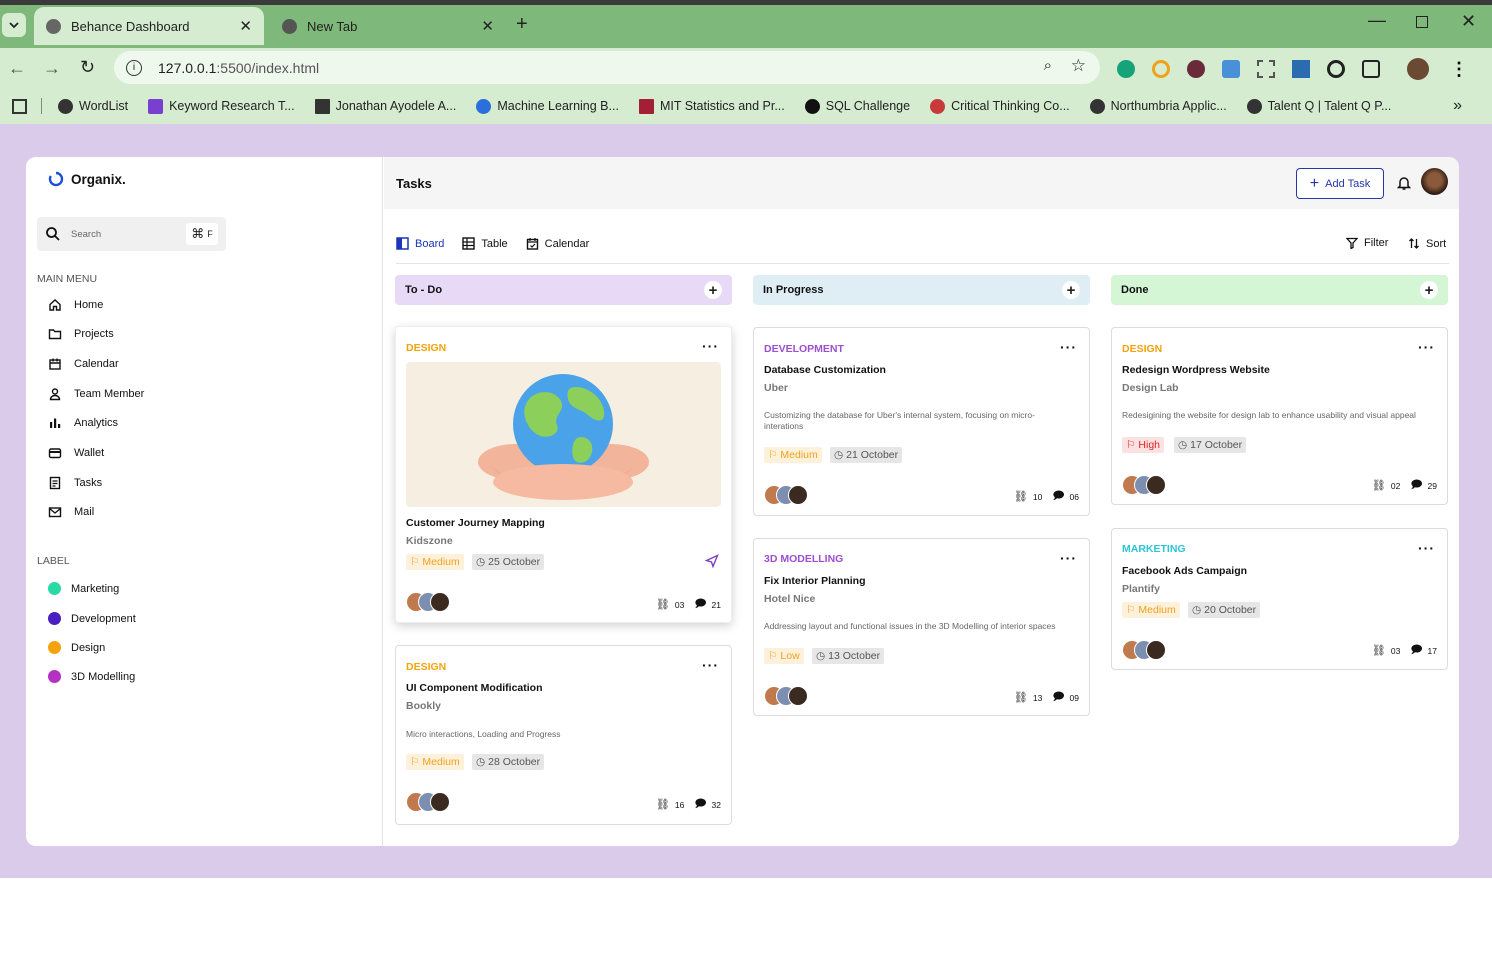  What do you see at coordinates (1231, 69) in the screenshot?
I see `translate-extension-icon` at bounding box center [1231, 69].